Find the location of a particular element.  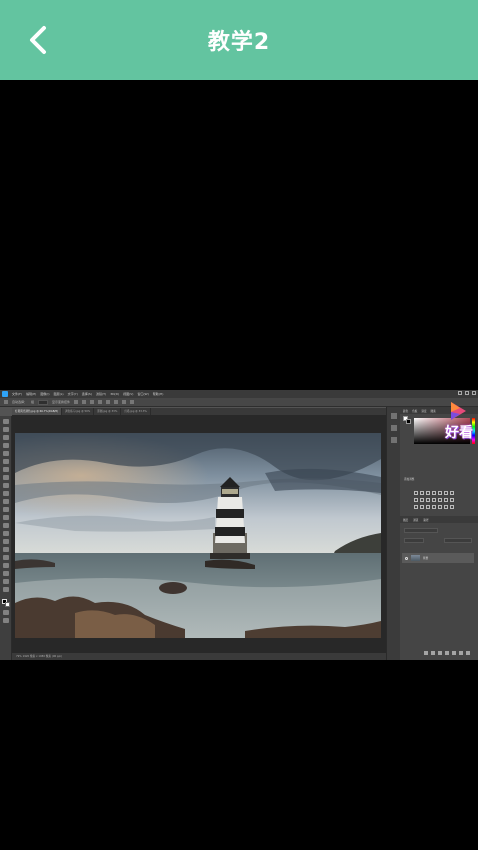

align-middle-icon is located at coordinates (108, 402).